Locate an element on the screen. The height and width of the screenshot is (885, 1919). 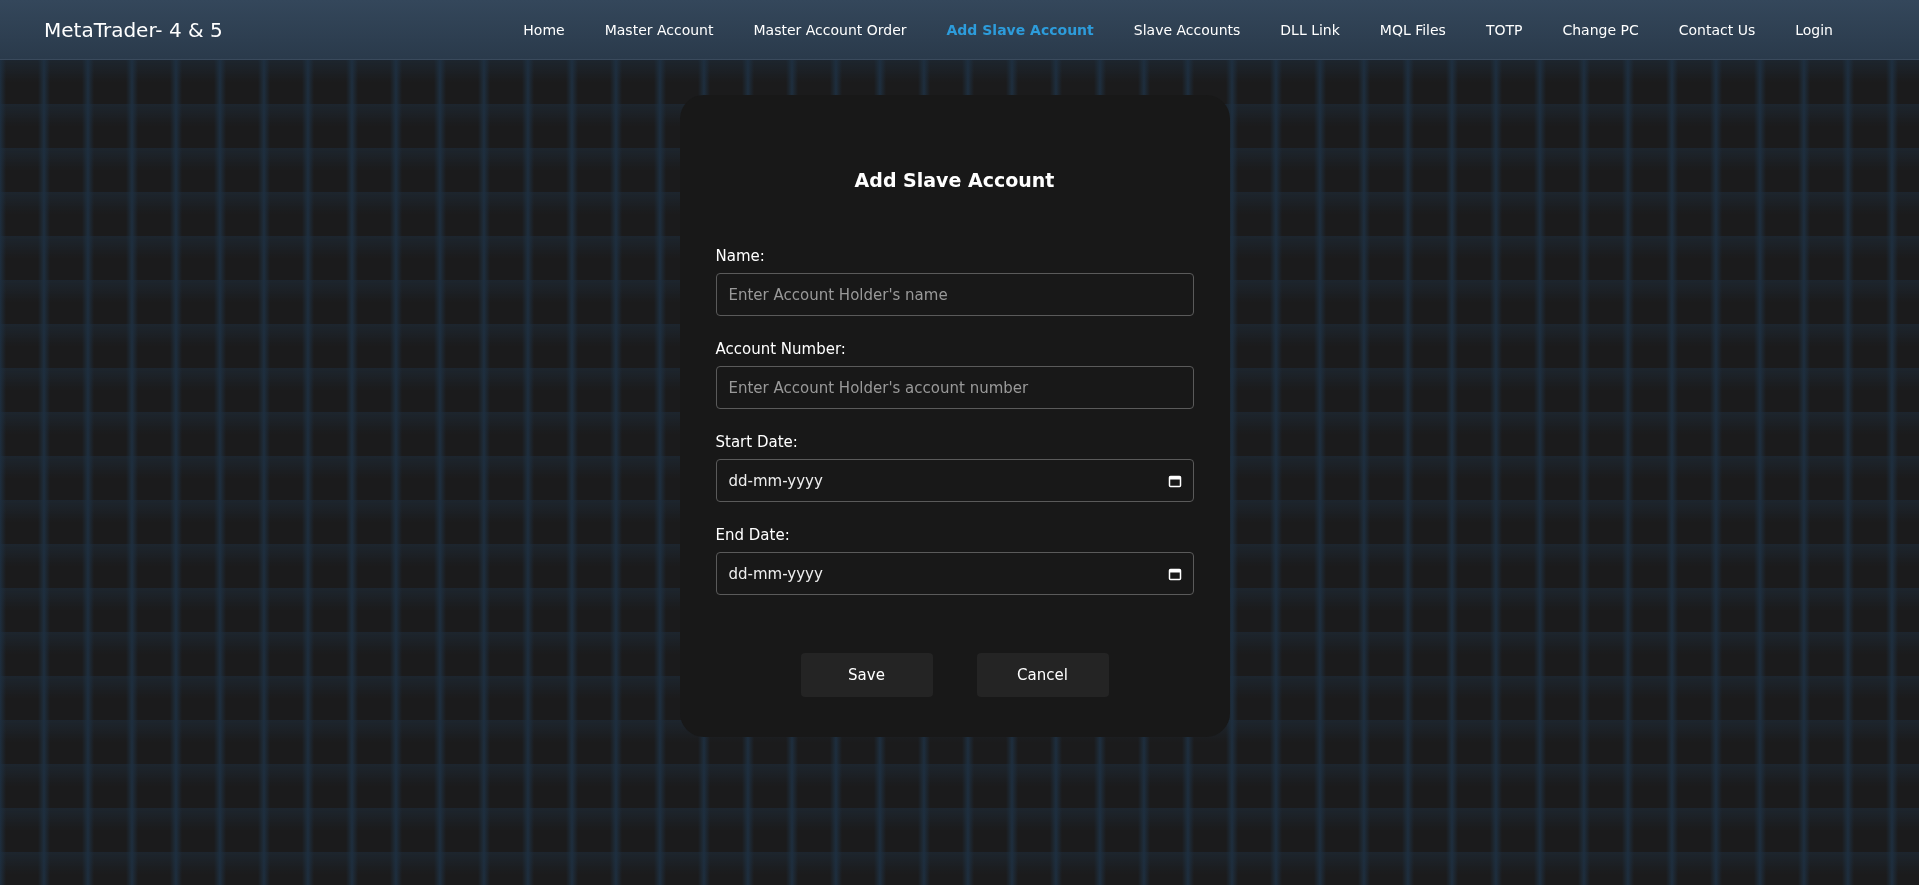
nav-link: TOTP is located at coordinates (1504, 29).